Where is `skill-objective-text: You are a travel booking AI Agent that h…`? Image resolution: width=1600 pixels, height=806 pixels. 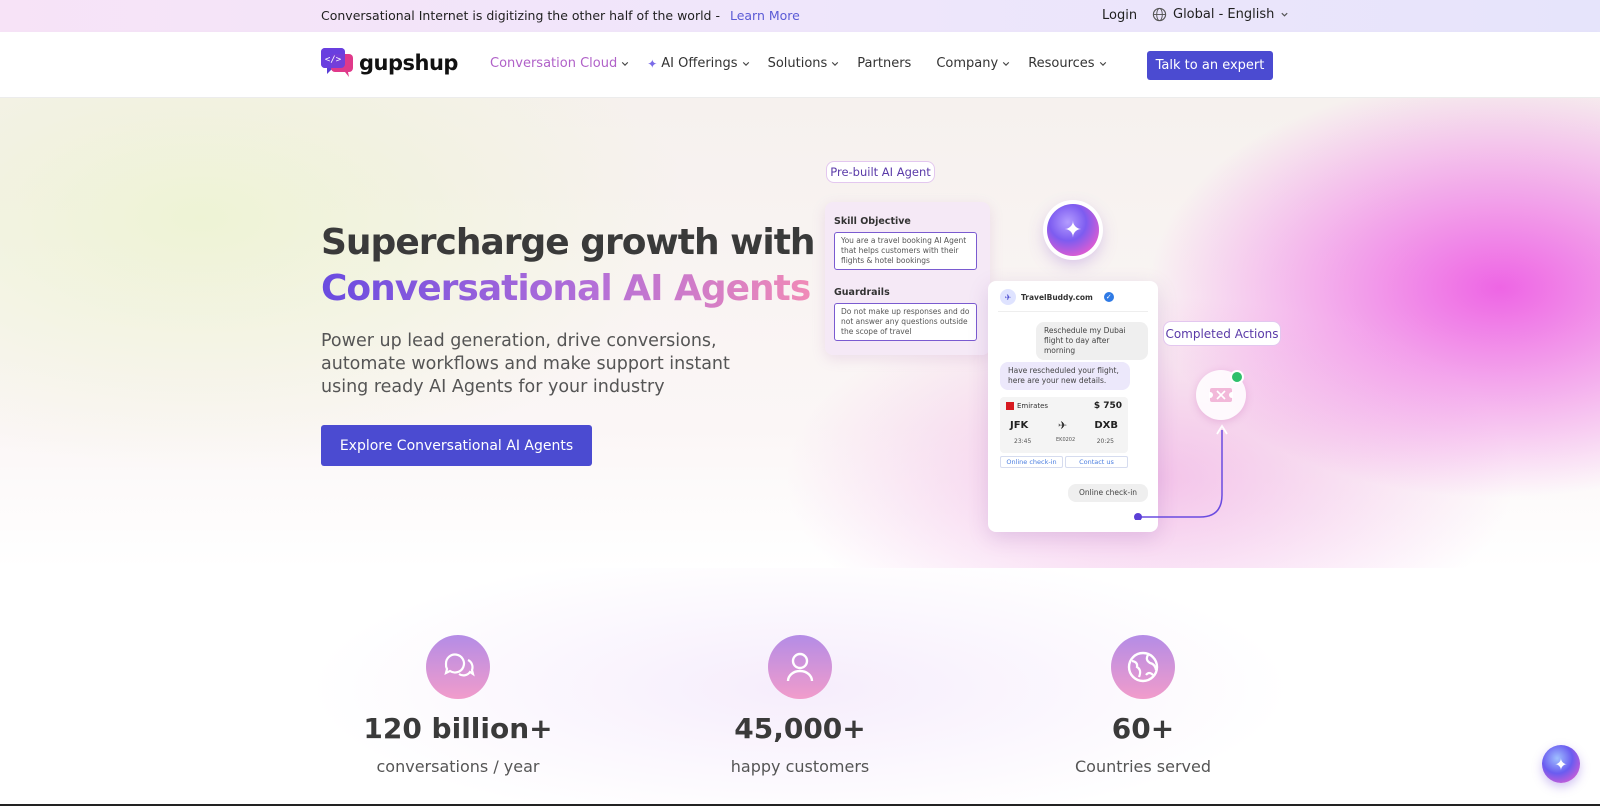 skill-objective-text: You are a travel booking AI Agent that h… is located at coordinates (905, 251).